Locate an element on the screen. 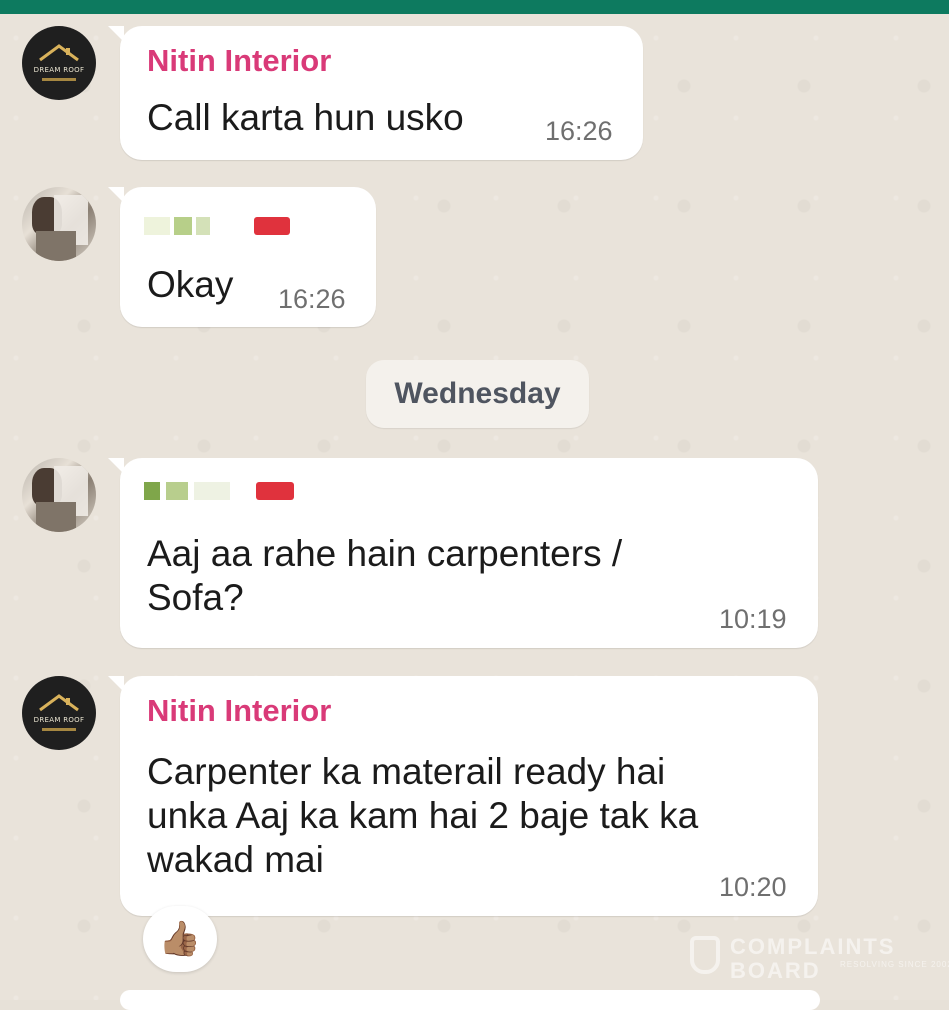  message-time: 10:20 is located at coordinates (753, 887).